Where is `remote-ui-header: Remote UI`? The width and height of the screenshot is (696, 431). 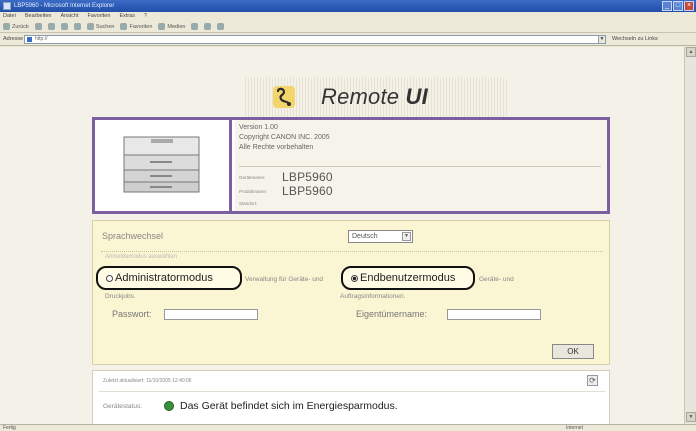 remote-ui-header: Remote UI is located at coordinates (375, 97).